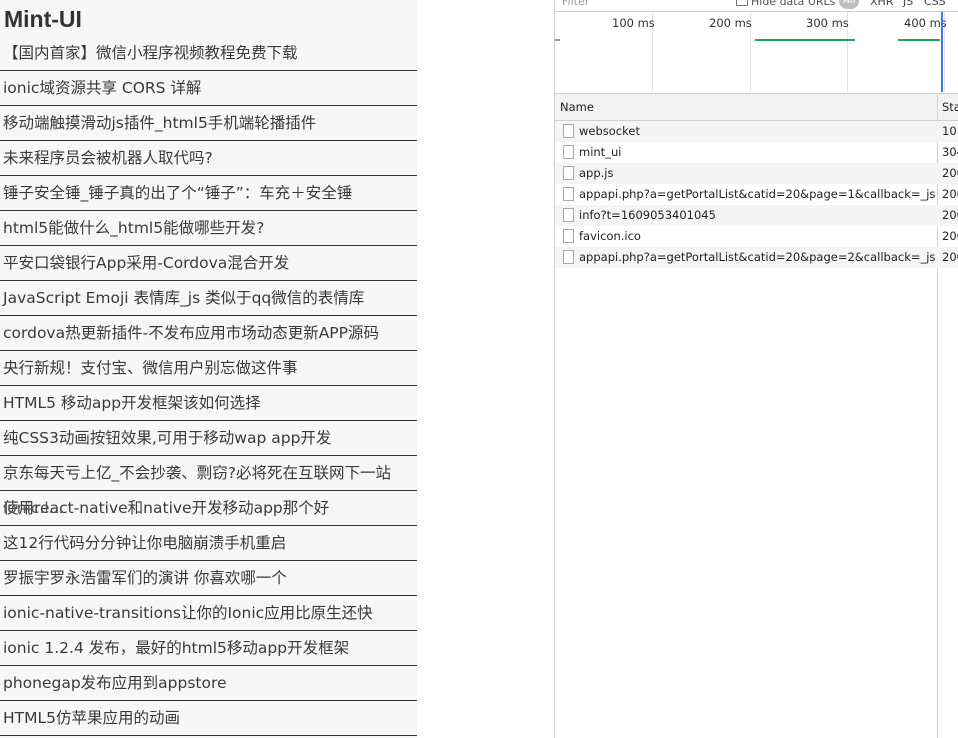 This screenshot has width=958, height=738. What do you see at coordinates (197, 473) in the screenshot?
I see `news-item-title: 京东每天亏上亿_不会抄袭、剽窃?必将死在互联网下一站` at bounding box center [197, 473].